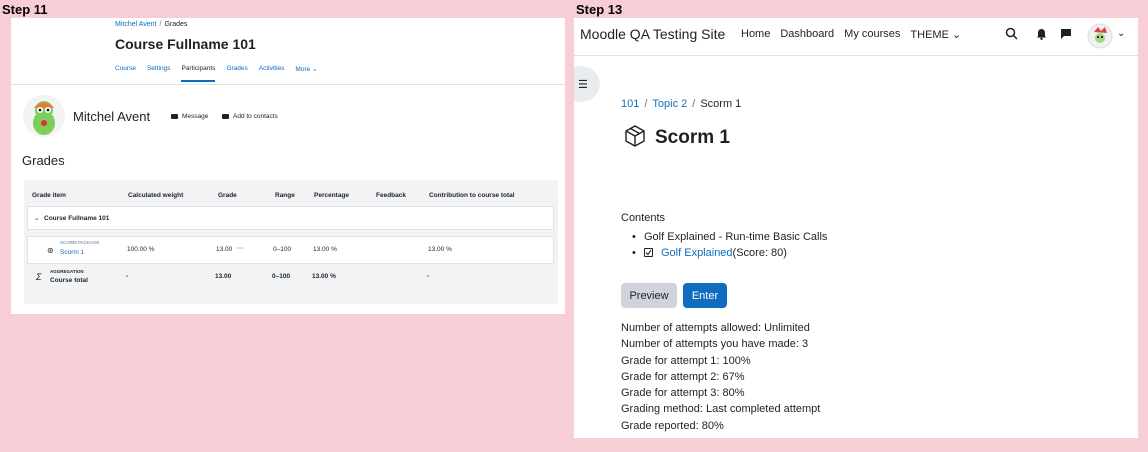 Image resolution: width=1148 pixels, height=452 pixels. What do you see at coordinates (715, 344) in the screenshot?
I see `attempts-made: Number of attempts you have made: 3` at bounding box center [715, 344].